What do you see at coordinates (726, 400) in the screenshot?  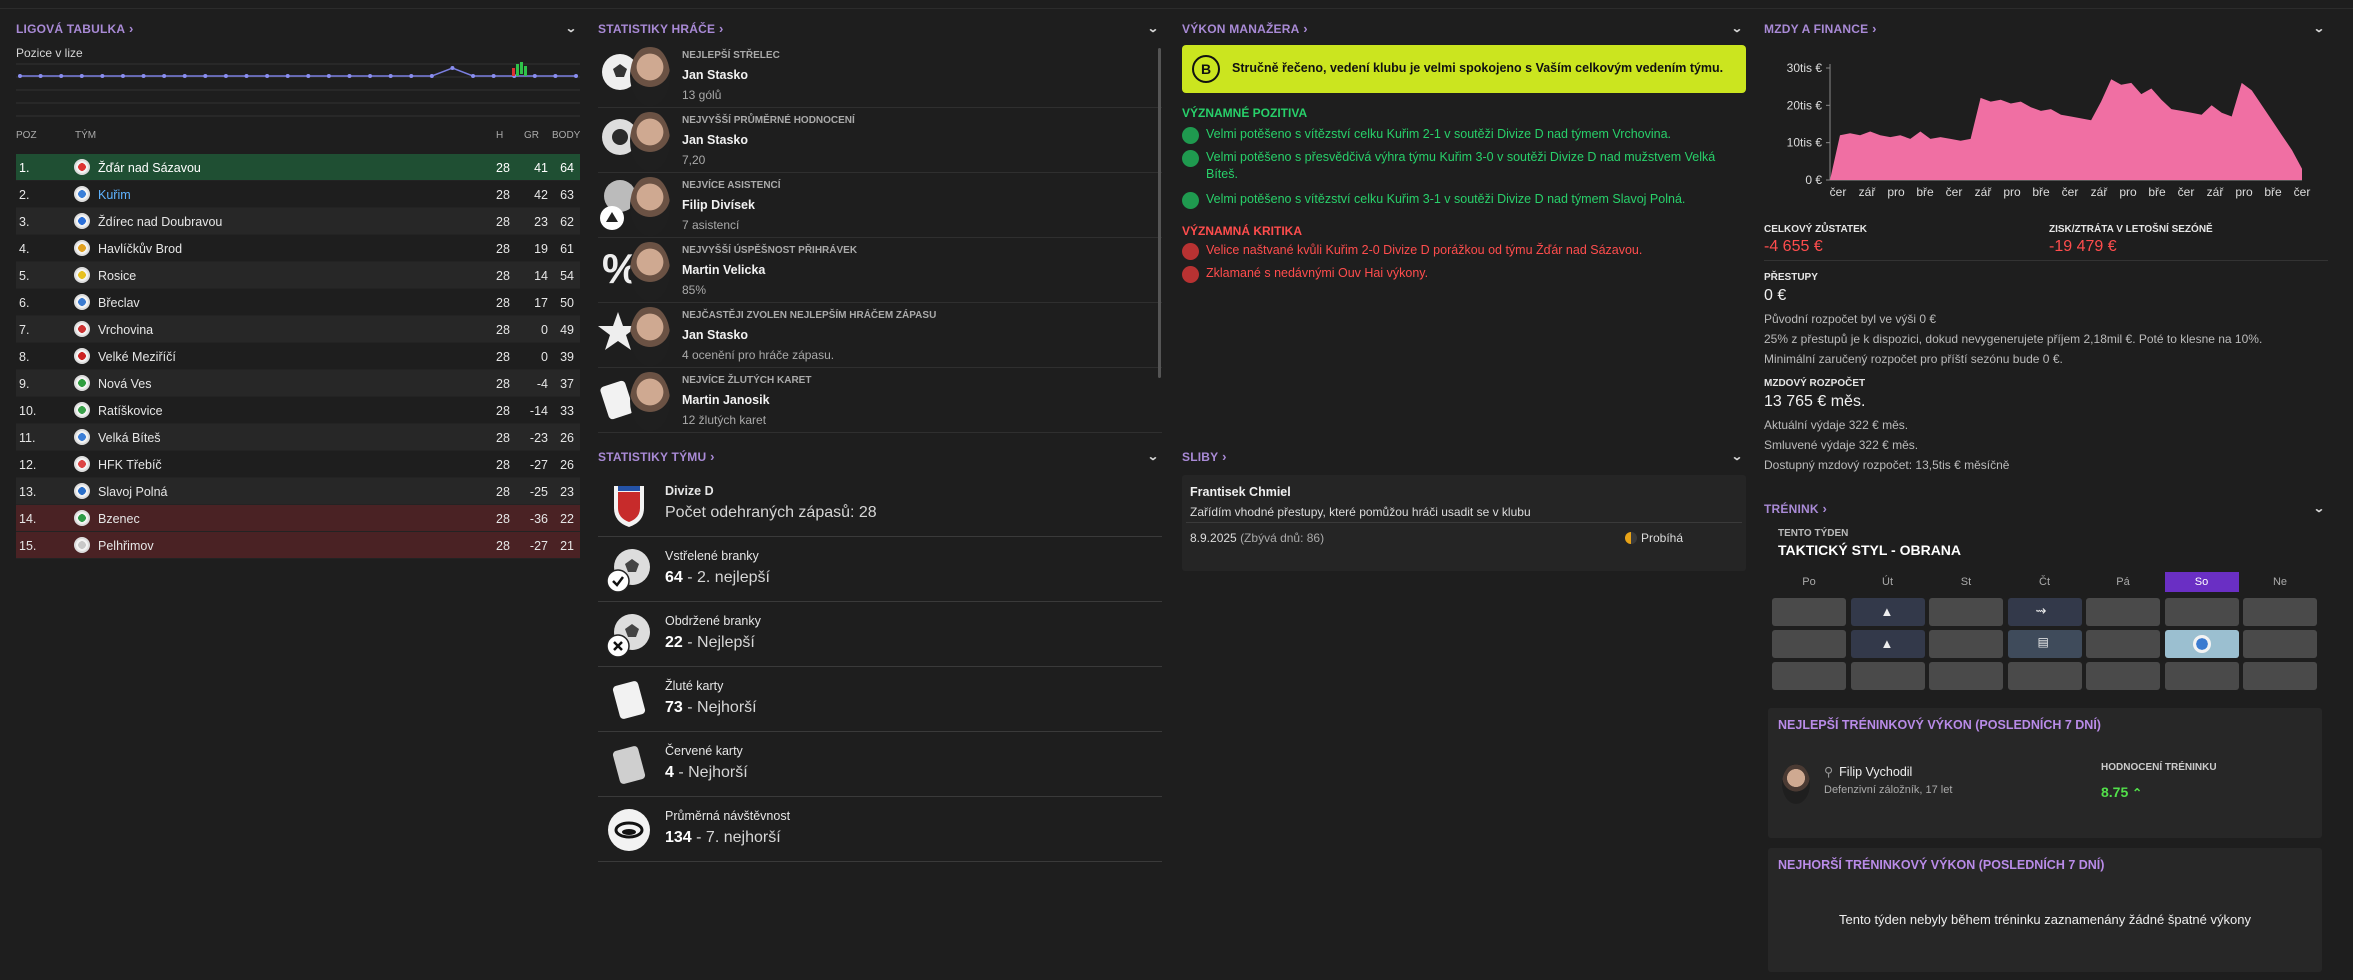 I see `player-name: Martin Janosik` at bounding box center [726, 400].